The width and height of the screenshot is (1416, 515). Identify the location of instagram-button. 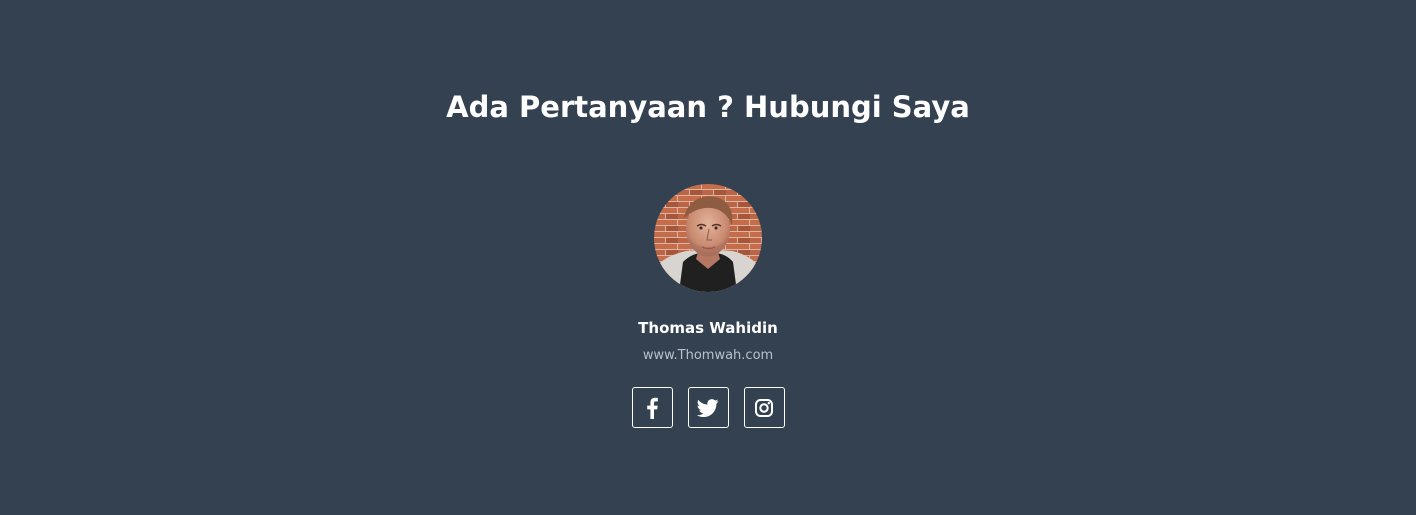
(764, 407).